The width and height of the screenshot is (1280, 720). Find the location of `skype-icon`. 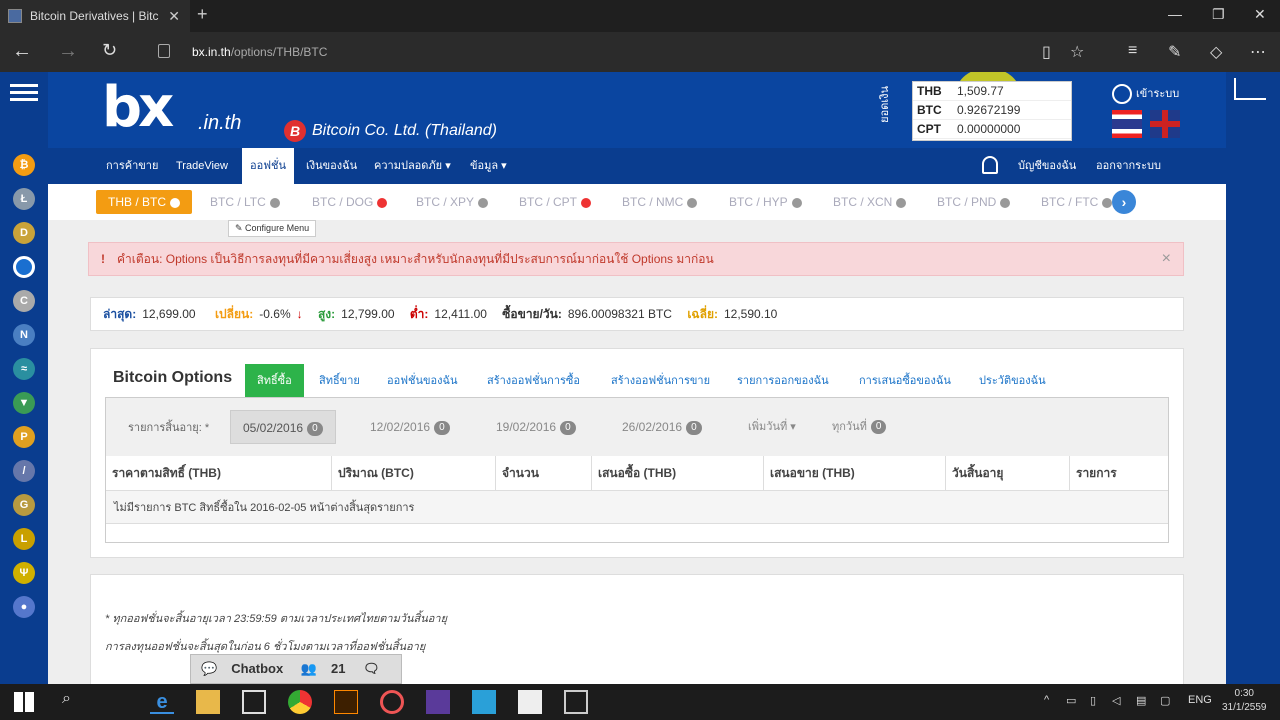

skype-icon is located at coordinates (484, 702).